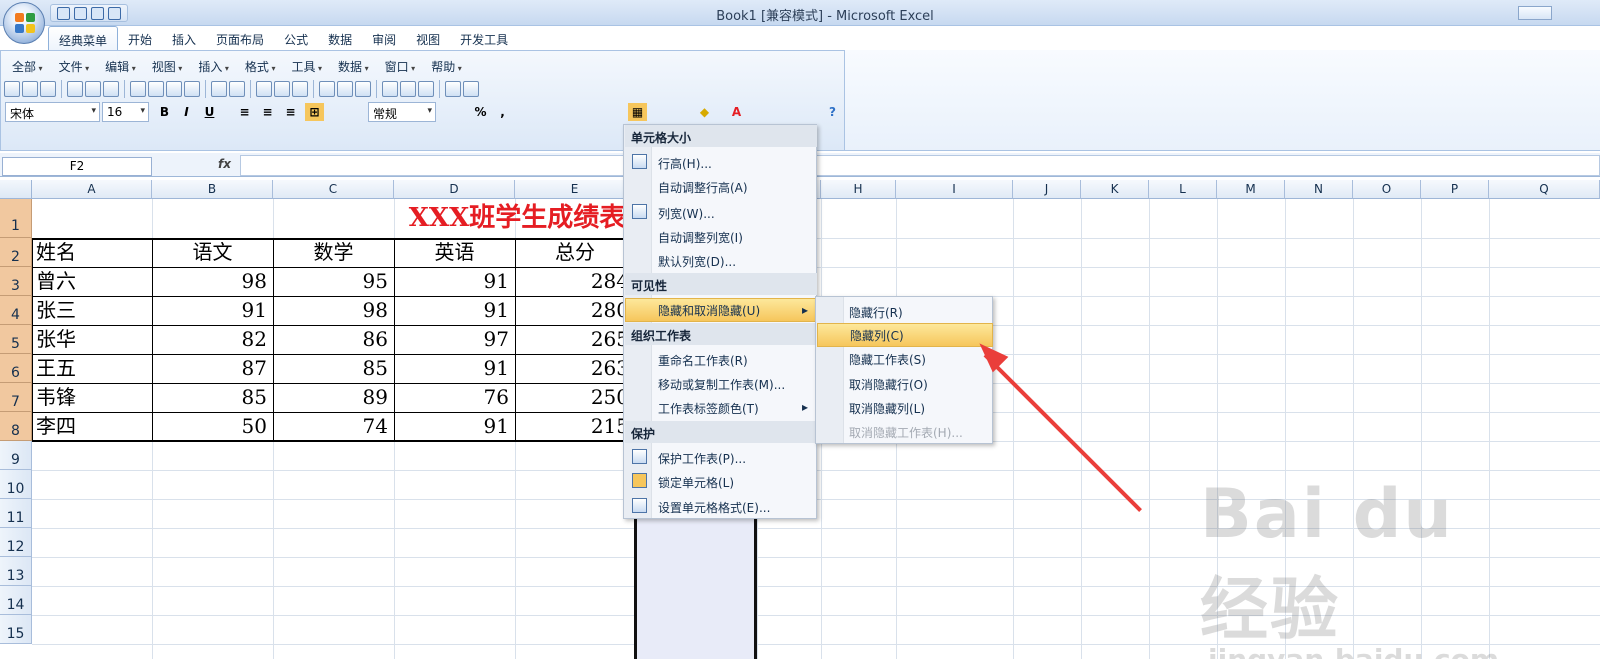  I want to click on column-header-l: L, so click(1183, 189).